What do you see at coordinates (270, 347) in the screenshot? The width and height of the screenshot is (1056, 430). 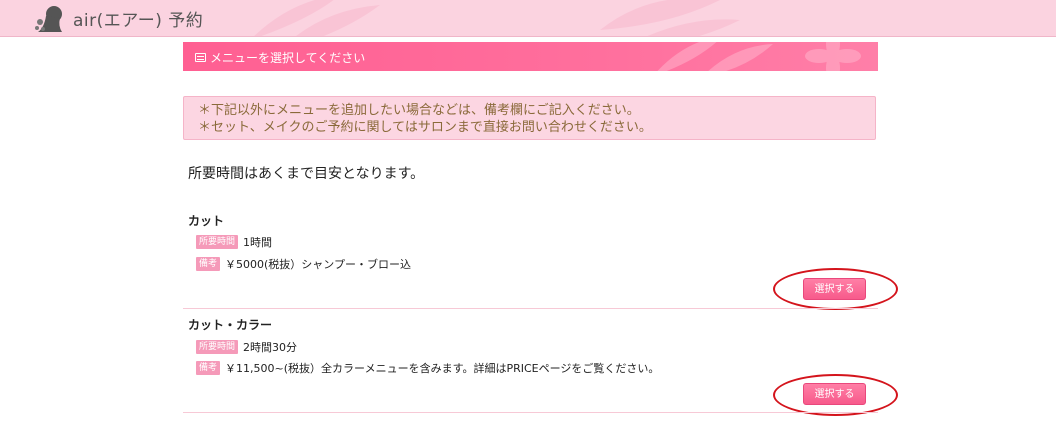 I see `duration-value: 2時間30分` at bounding box center [270, 347].